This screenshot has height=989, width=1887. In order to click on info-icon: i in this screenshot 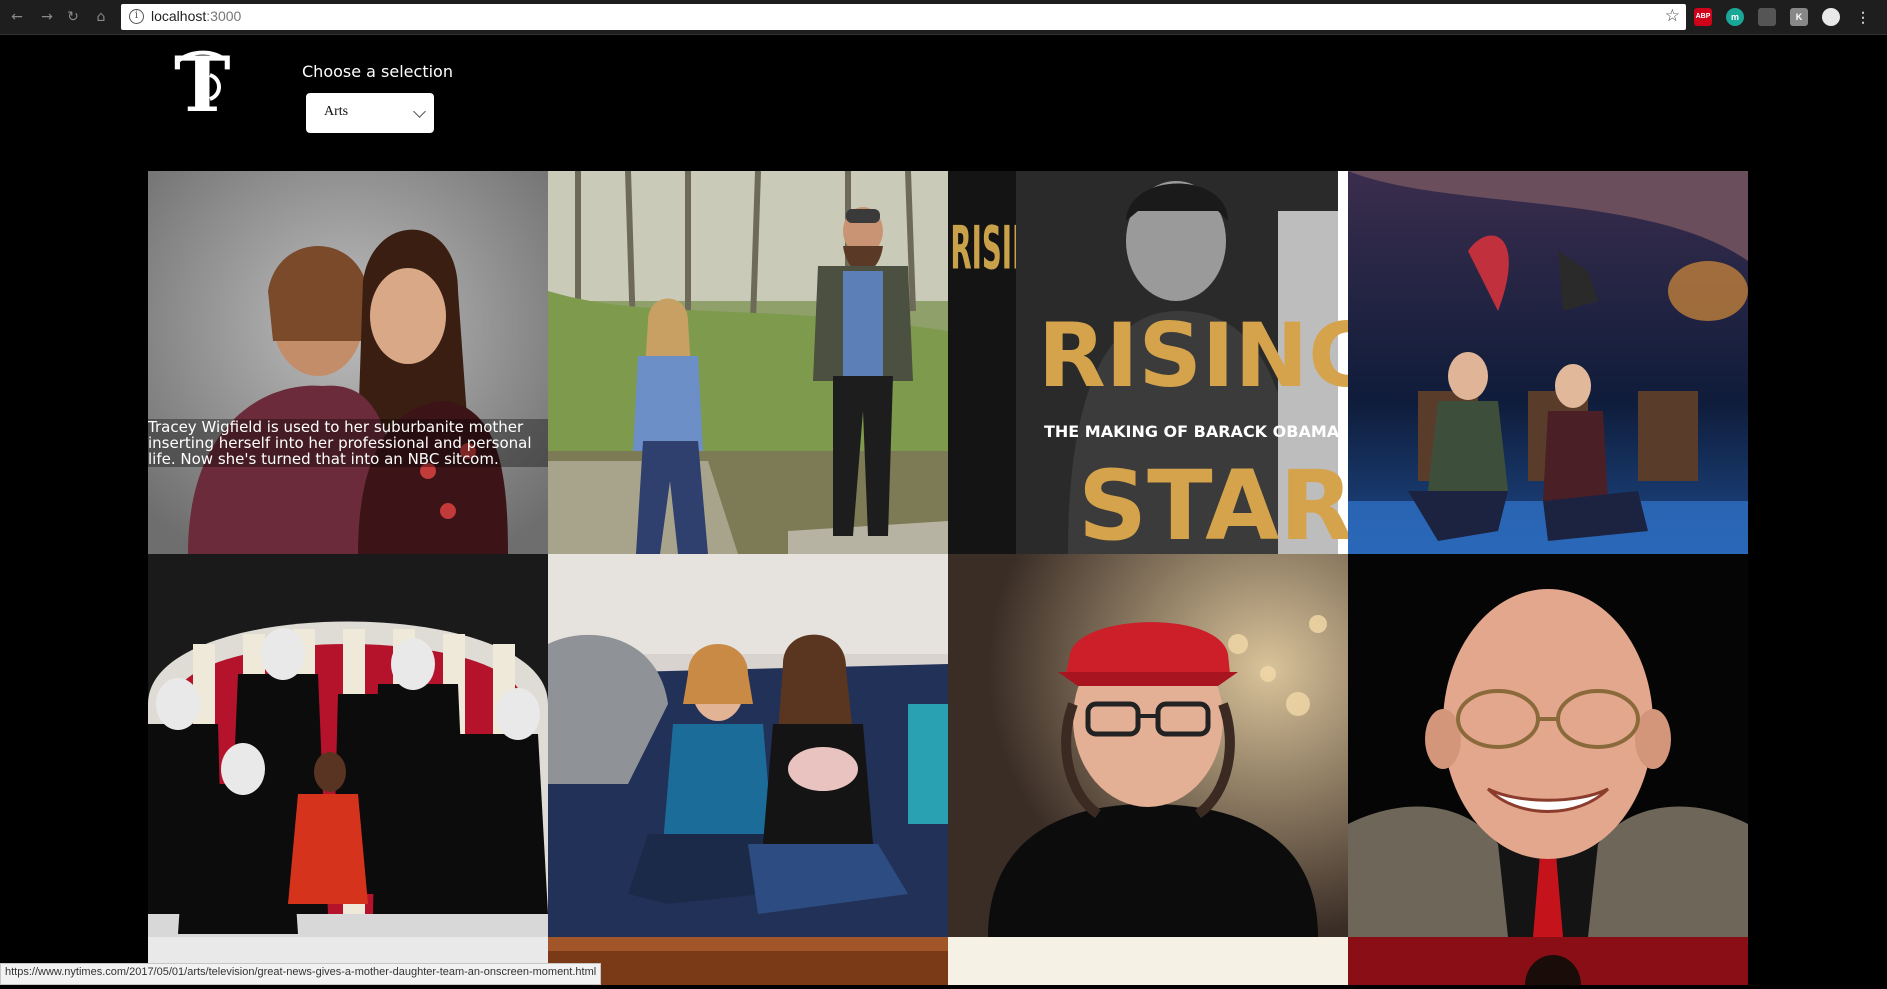, I will do `click(136, 16)`.